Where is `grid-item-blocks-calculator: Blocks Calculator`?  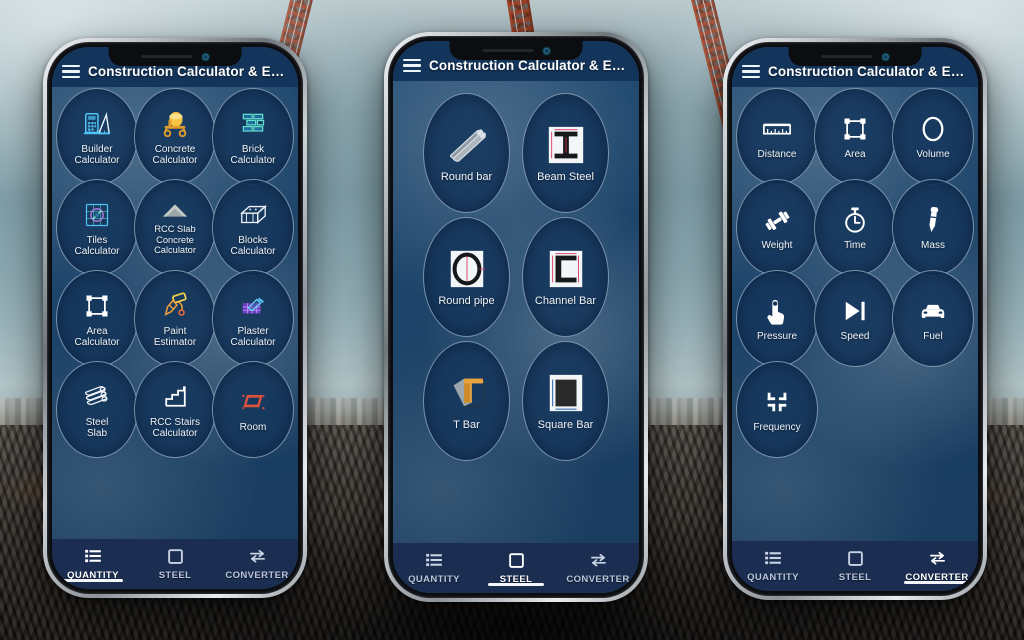
grid-item-blocks-calculator: Blocks Calculator is located at coordinates (253, 227).